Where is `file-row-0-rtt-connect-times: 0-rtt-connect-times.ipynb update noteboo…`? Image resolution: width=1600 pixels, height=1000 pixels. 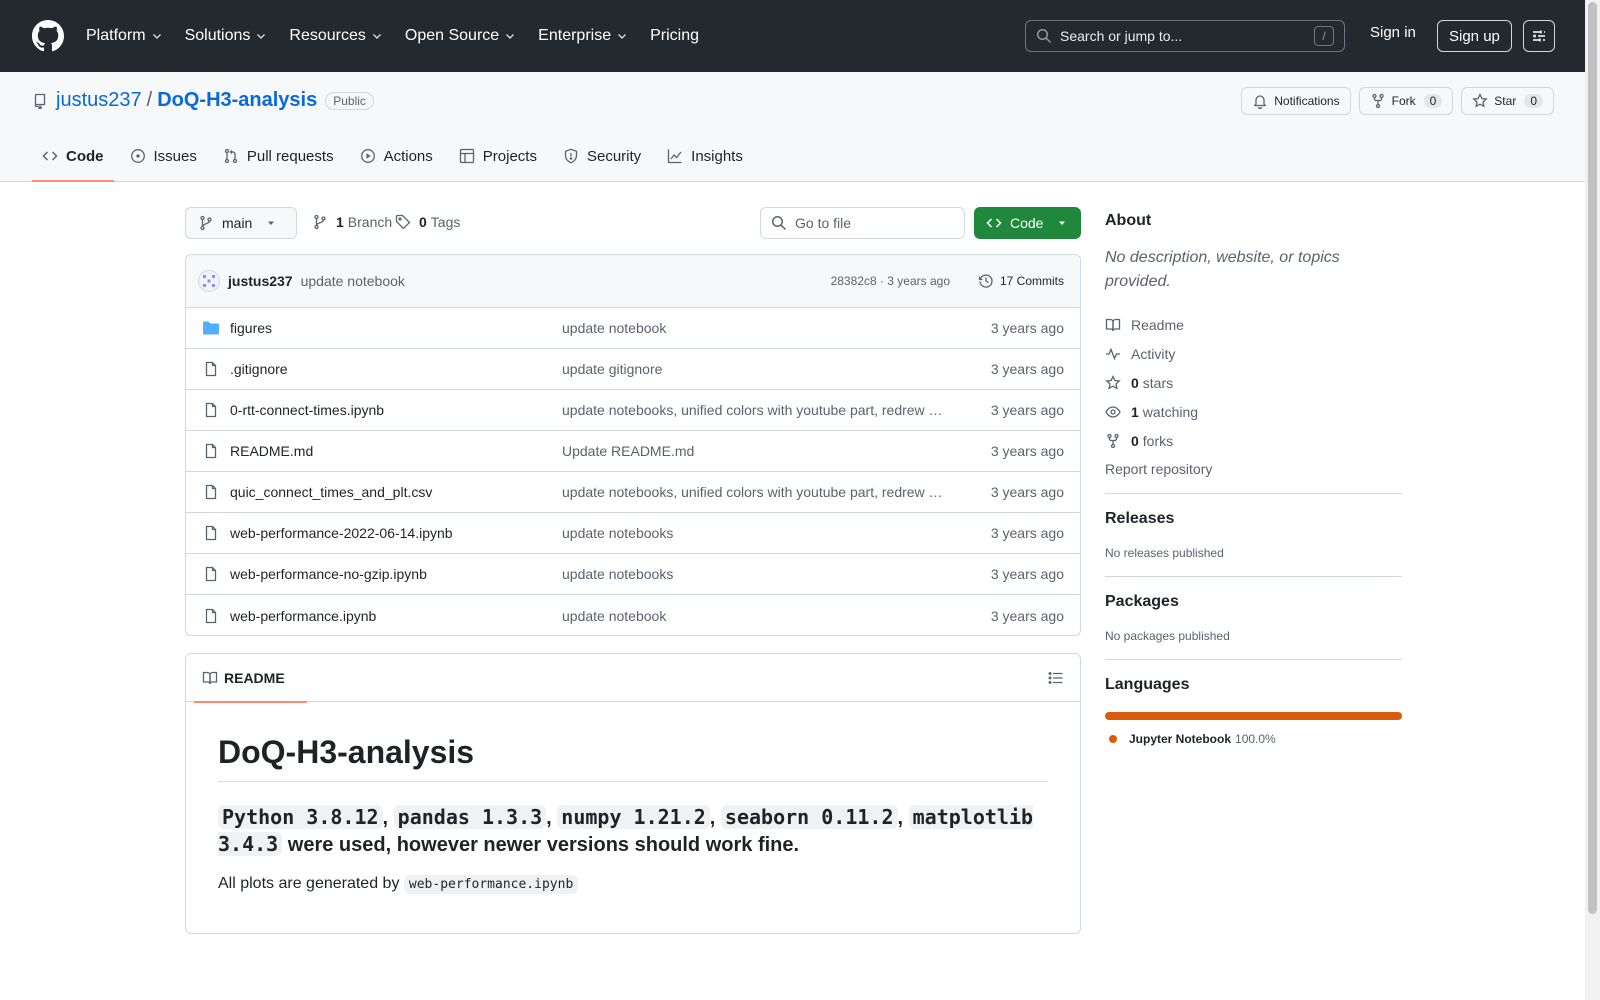
file-row-0-rtt-connect-times: 0-rtt-connect-times.ipynb update noteboo… is located at coordinates (633, 410).